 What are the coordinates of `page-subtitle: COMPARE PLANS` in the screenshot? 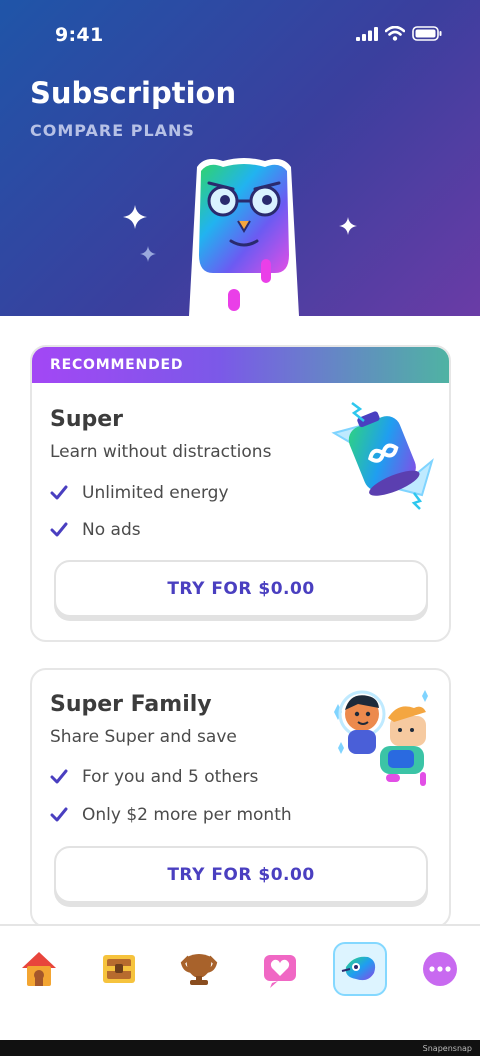 It's located at (112, 130).